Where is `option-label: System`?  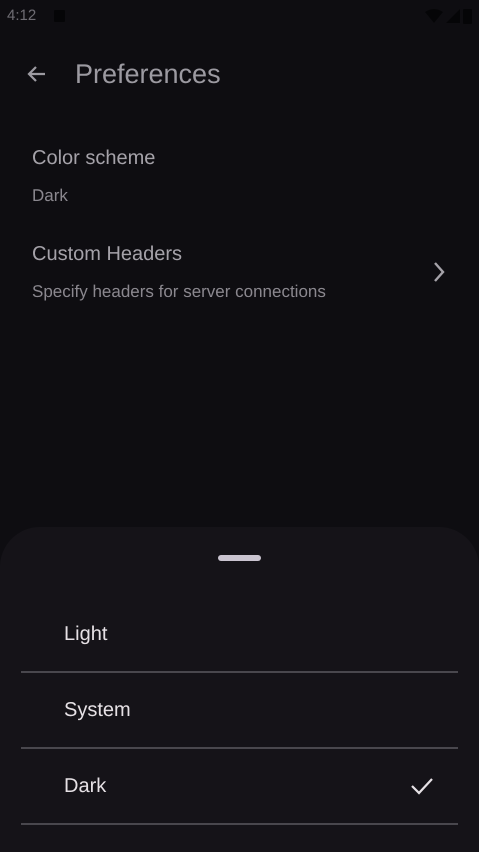
option-label: System is located at coordinates (97, 710).